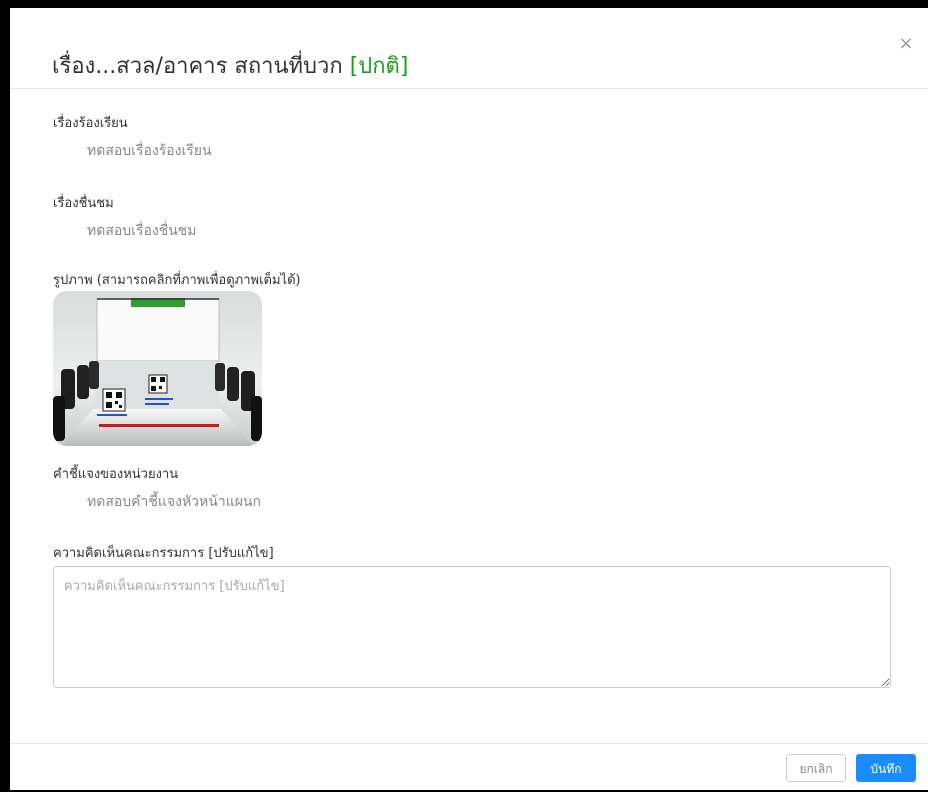 This screenshot has height=792, width=928. What do you see at coordinates (469, 48) in the screenshot?
I see `modal-header: เรื่อง...สวล/อาคาร สถานที่บวก [ปกติ] ×` at bounding box center [469, 48].